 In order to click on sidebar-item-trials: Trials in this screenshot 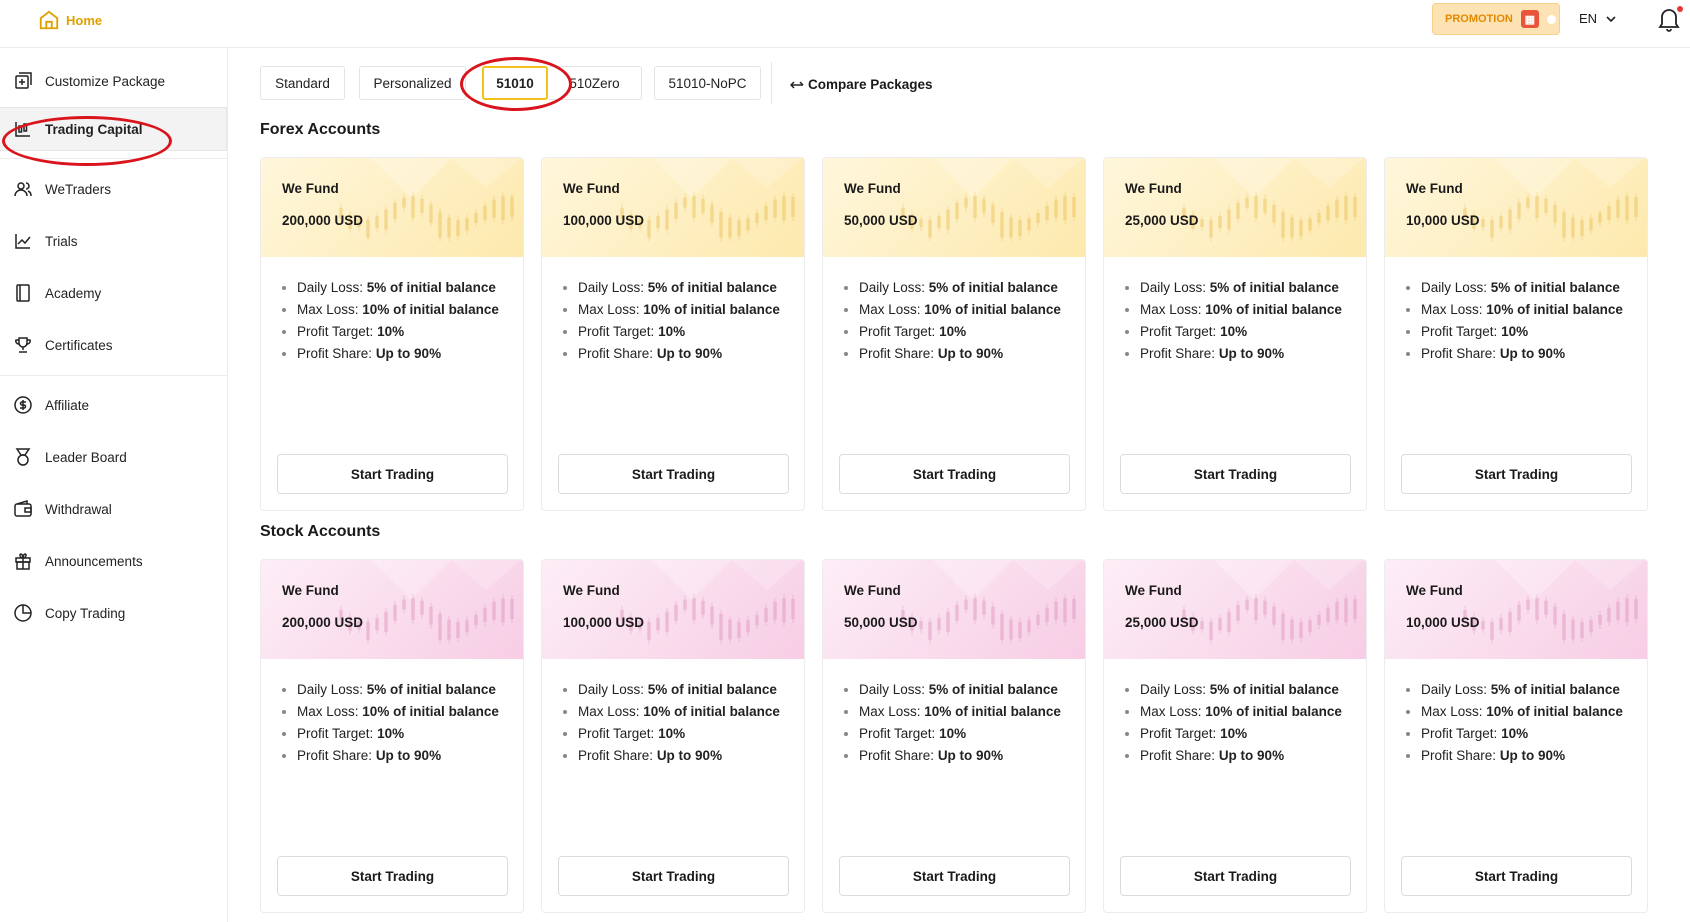, I will do `click(114, 241)`.